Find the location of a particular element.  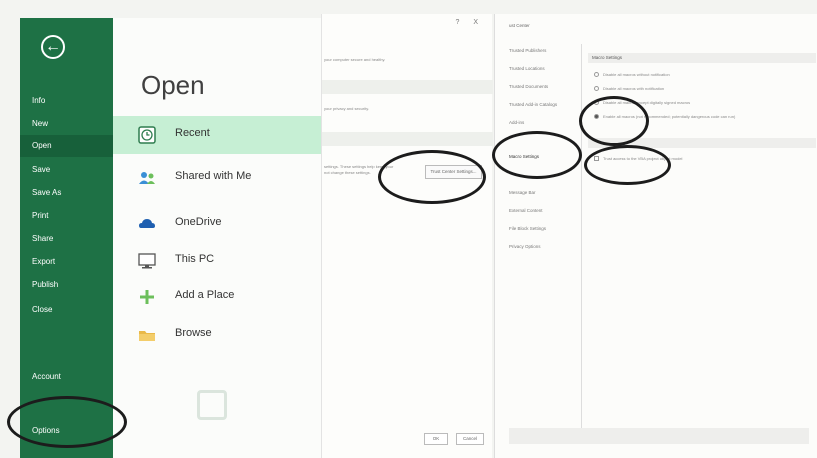

tc-nav-external-content: External Content is located at coordinates (526, 210).